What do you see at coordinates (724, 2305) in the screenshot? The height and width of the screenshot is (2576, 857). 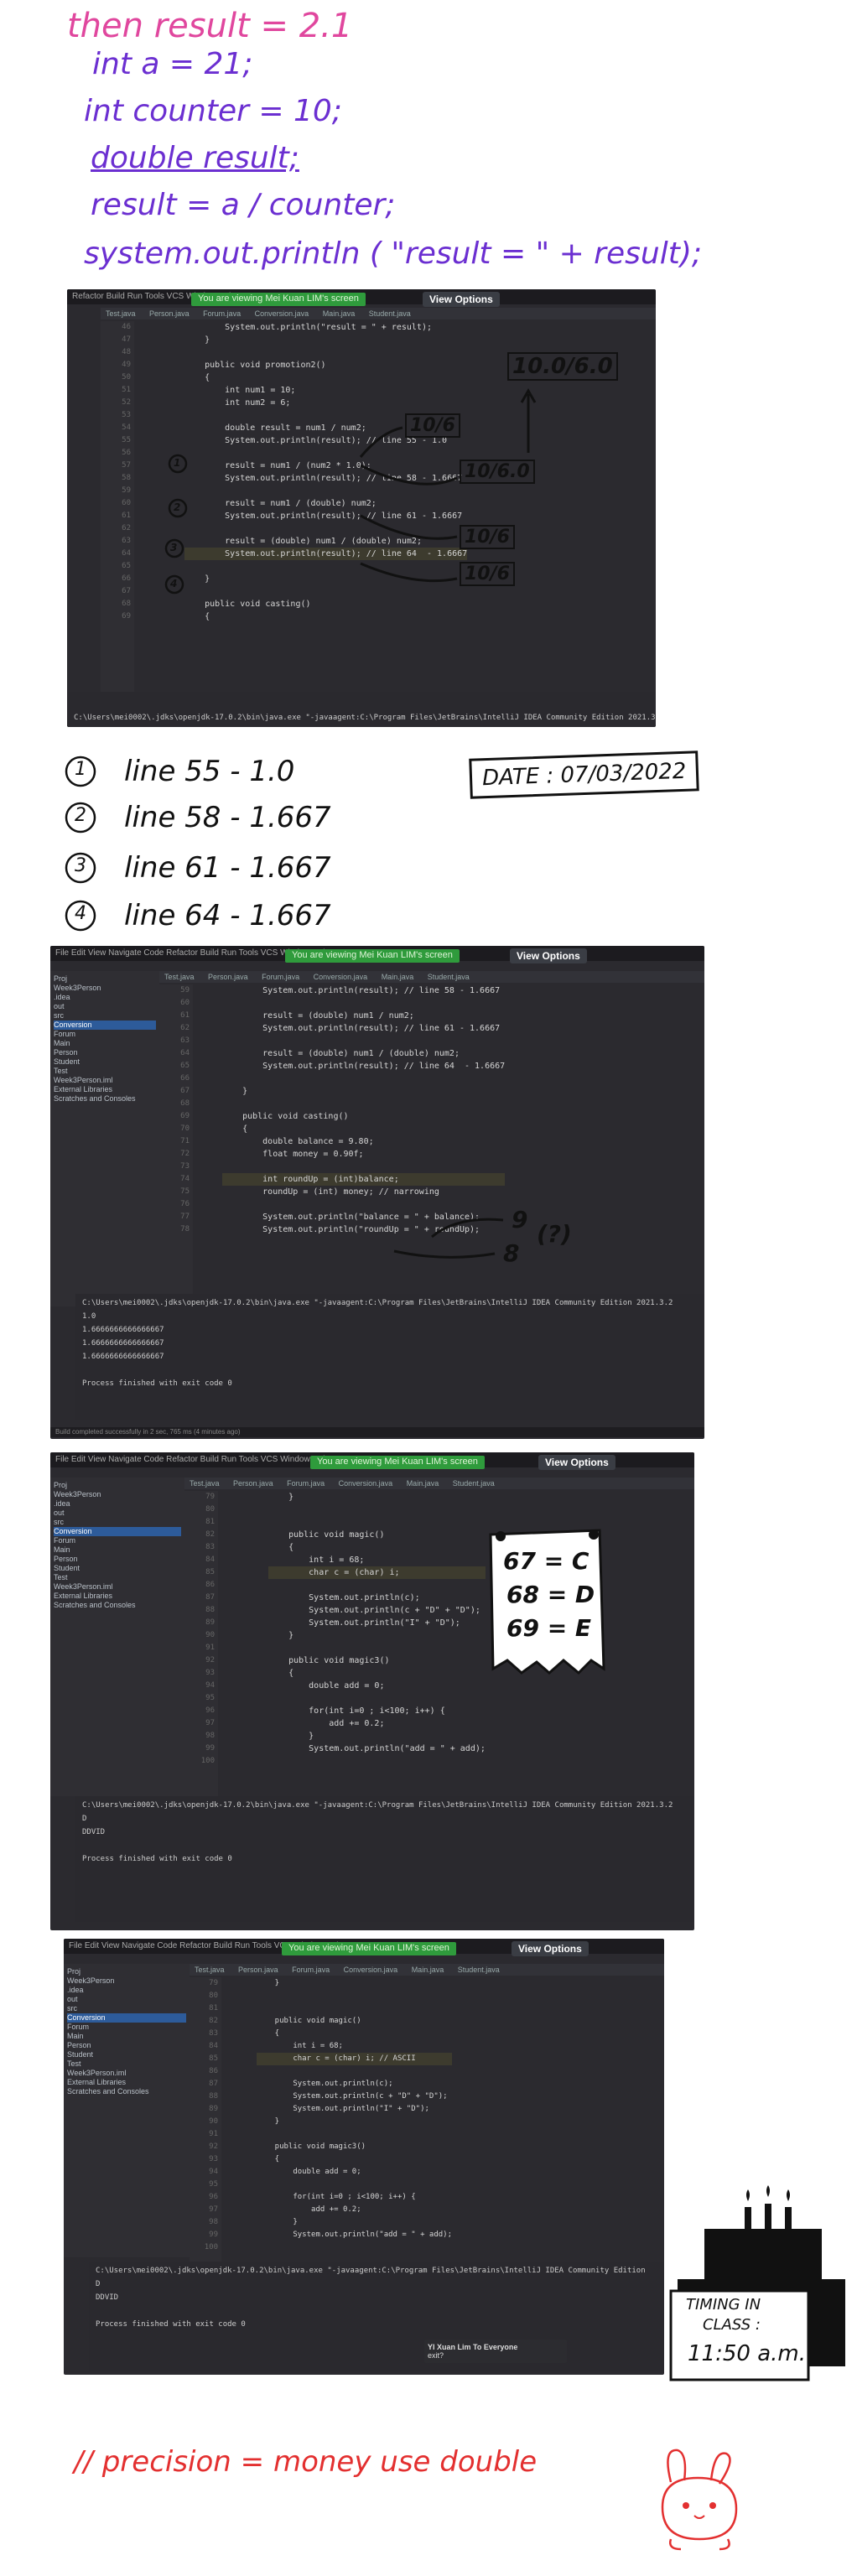 I see `cake-note-line-1: TIMING IN` at bounding box center [724, 2305].